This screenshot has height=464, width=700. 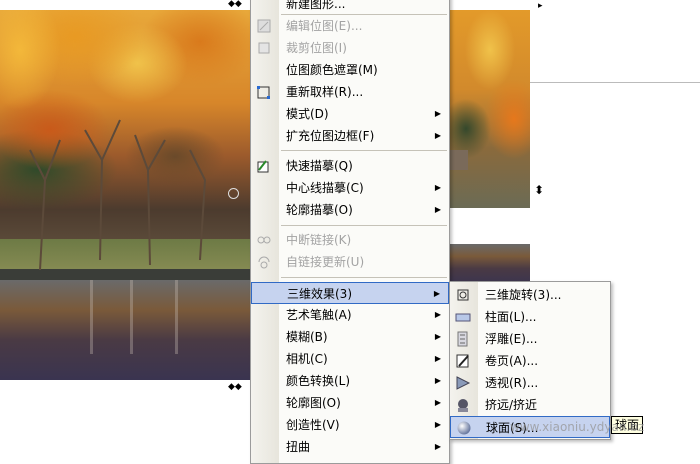 I want to click on menu-item-quick-trace: 快速描摹(Q), so click(x=350, y=166).